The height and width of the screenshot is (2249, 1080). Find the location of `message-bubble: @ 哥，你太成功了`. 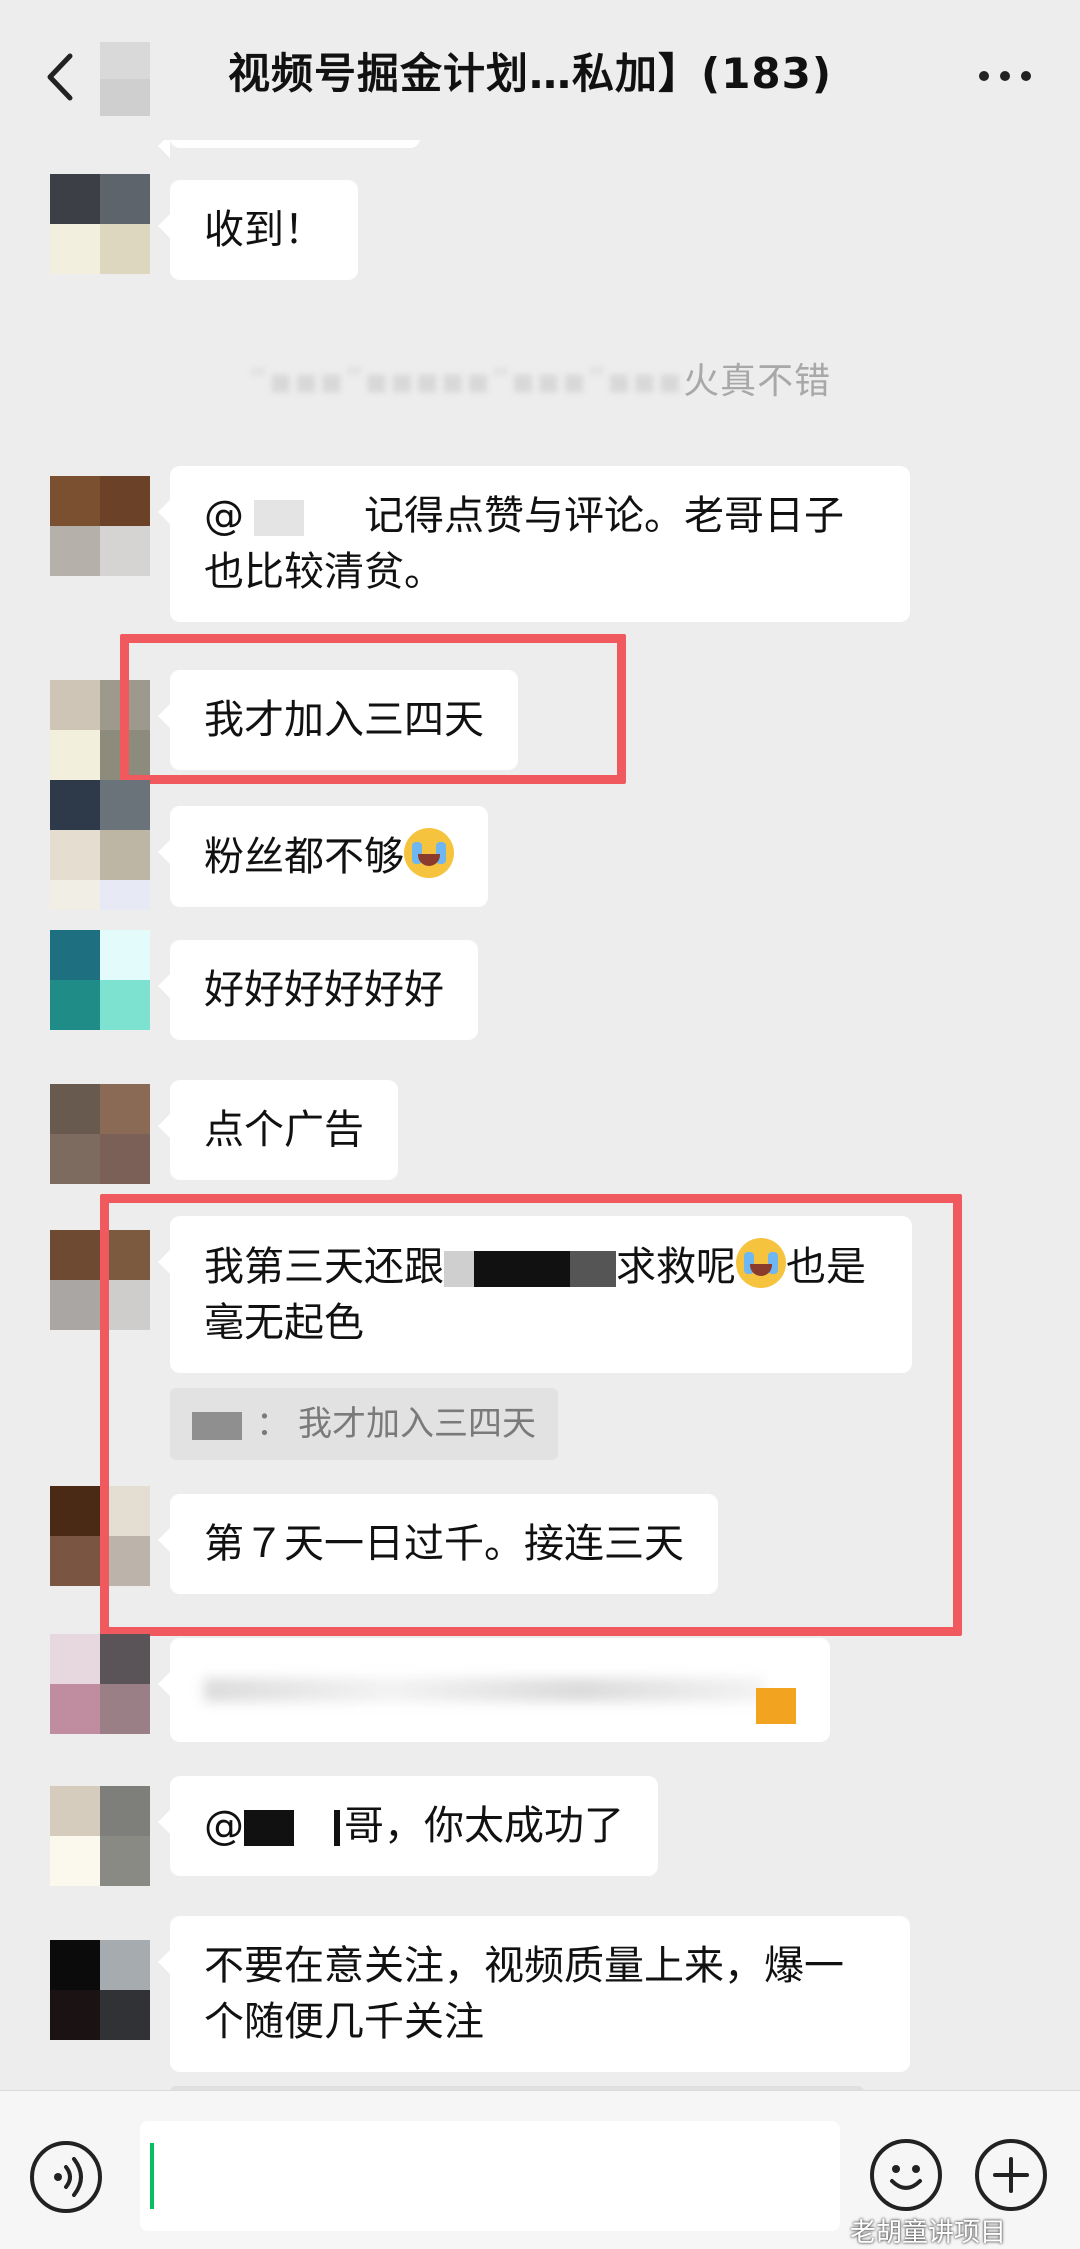

message-bubble: @ 哥，你太成功了 is located at coordinates (408, 1826).